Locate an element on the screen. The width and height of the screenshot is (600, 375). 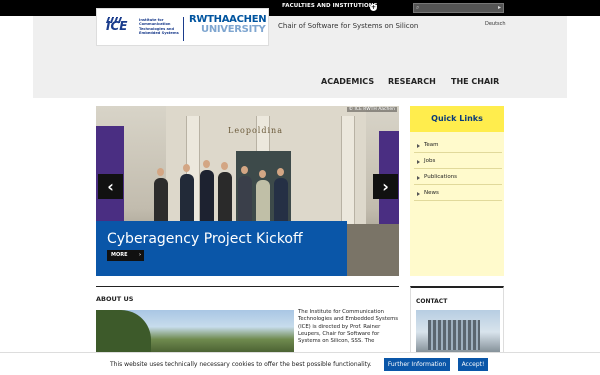
chevron-left-icon: ‹ is located at coordinates (110, 186).